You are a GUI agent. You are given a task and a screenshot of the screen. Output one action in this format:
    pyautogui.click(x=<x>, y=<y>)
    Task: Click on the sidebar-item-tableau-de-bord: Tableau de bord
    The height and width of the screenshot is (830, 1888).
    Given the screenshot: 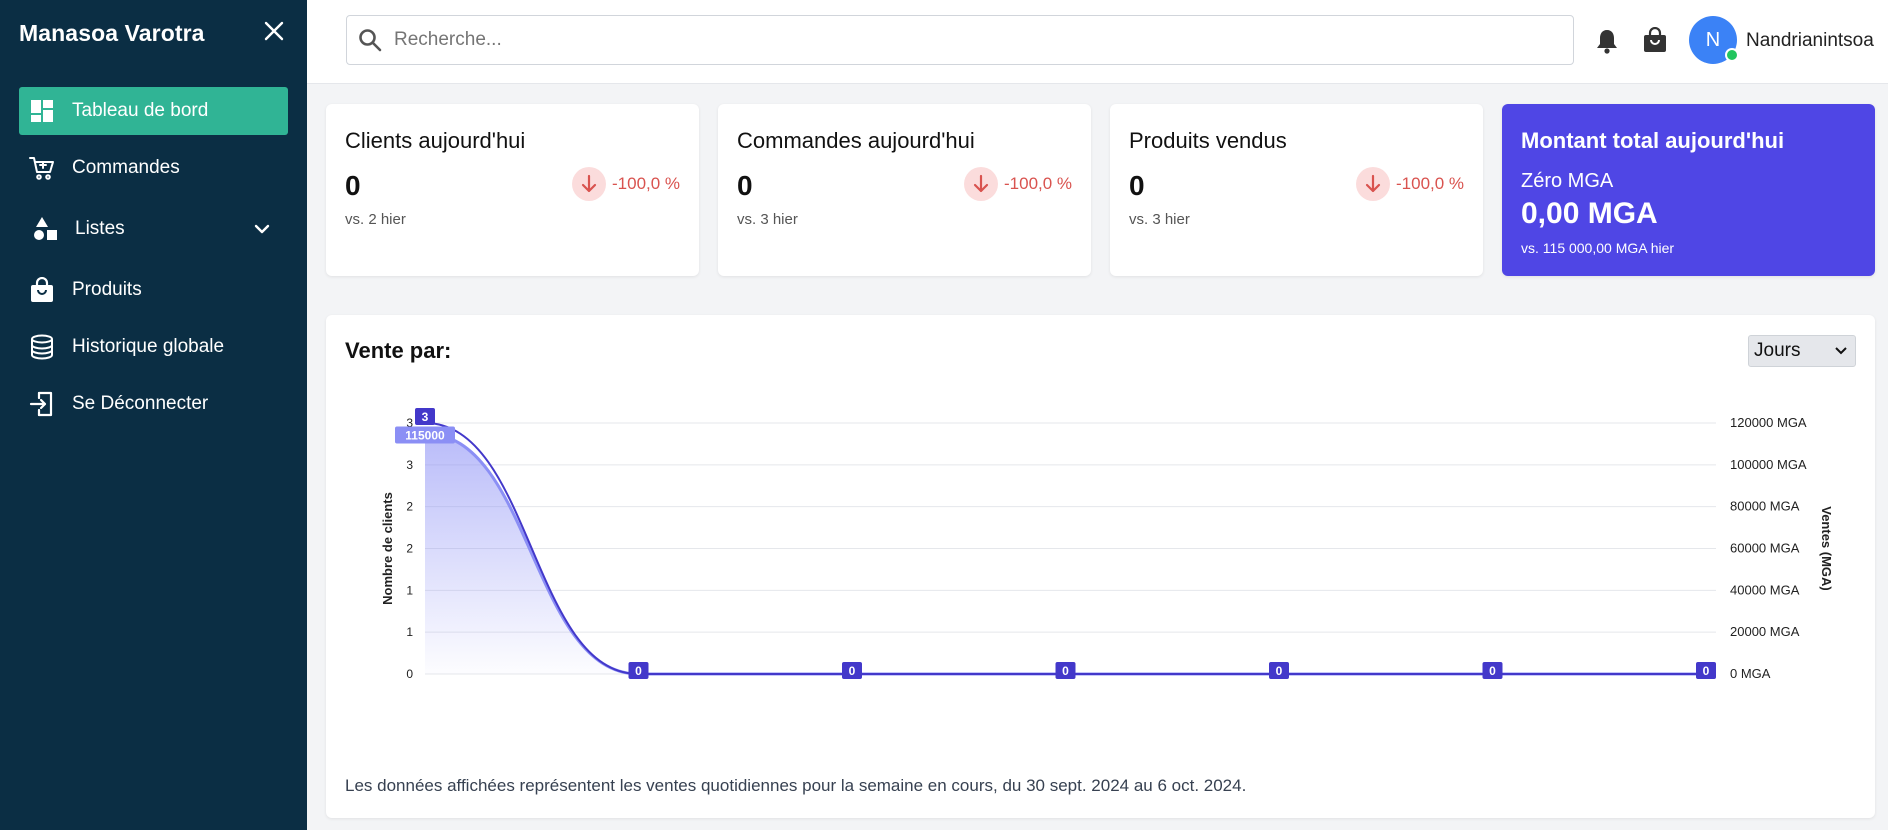 What is the action you would take?
    pyautogui.click(x=153, y=111)
    